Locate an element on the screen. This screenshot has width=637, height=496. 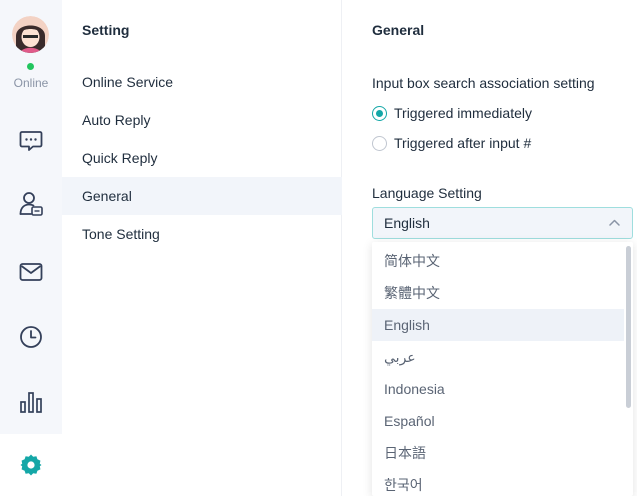
clock-icon is located at coordinates (31, 337).